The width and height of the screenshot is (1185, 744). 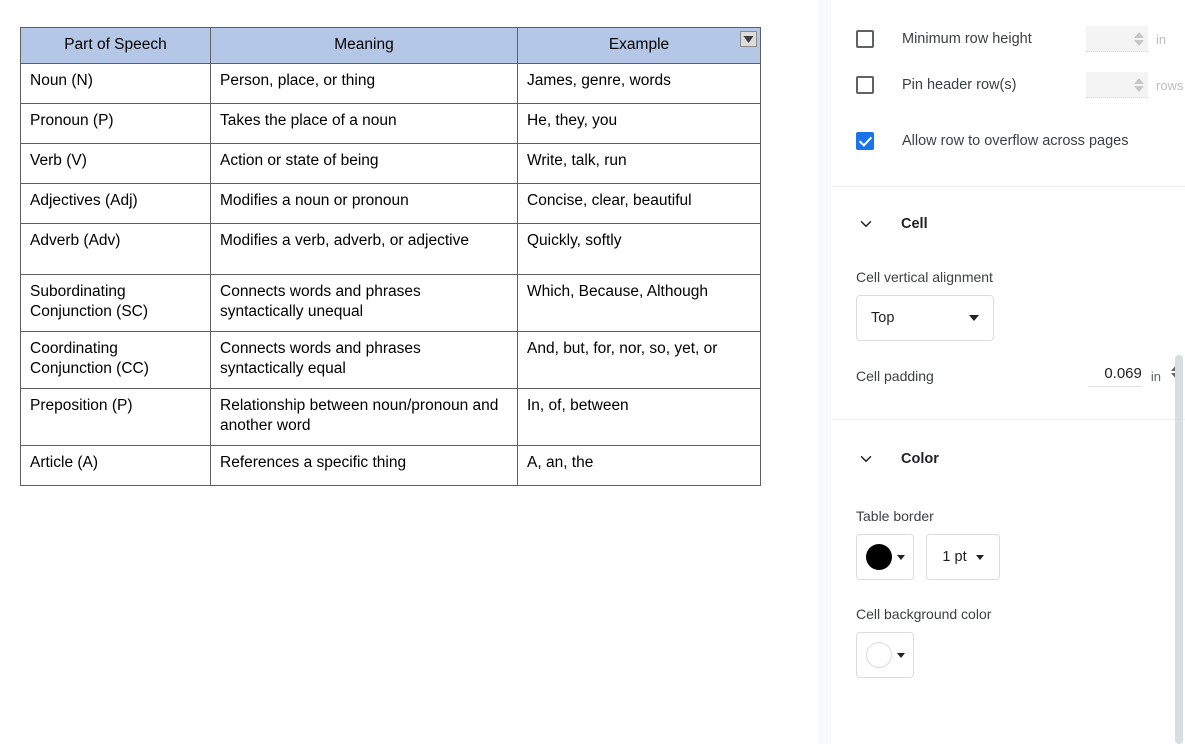 What do you see at coordinates (364, 465) in the screenshot?
I see `cell-meaning: References a specific thing` at bounding box center [364, 465].